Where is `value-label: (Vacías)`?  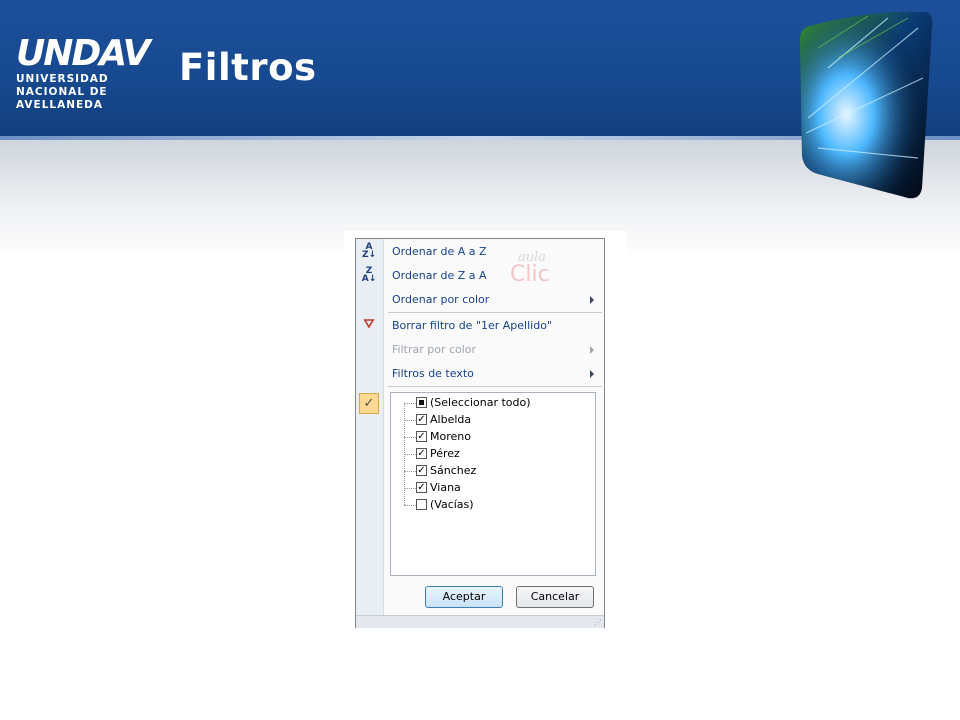 value-label: (Vacías) is located at coordinates (452, 504).